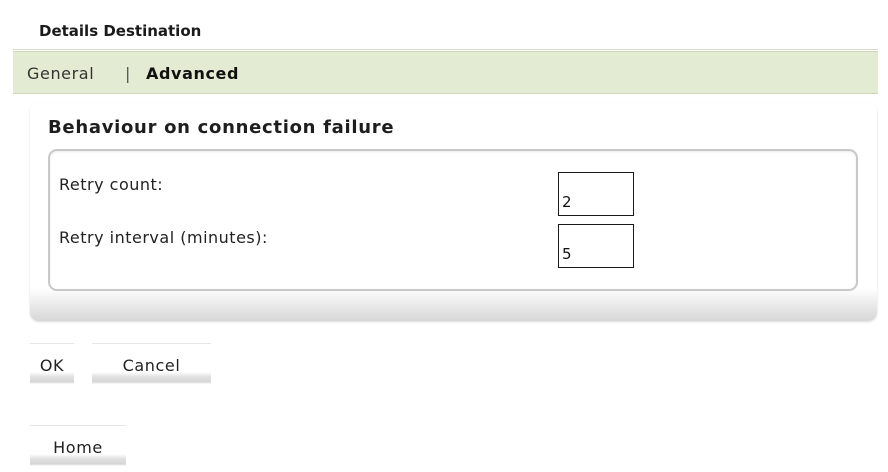  What do you see at coordinates (111, 184) in the screenshot?
I see `retry-count-label: Retry count:` at bounding box center [111, 184].